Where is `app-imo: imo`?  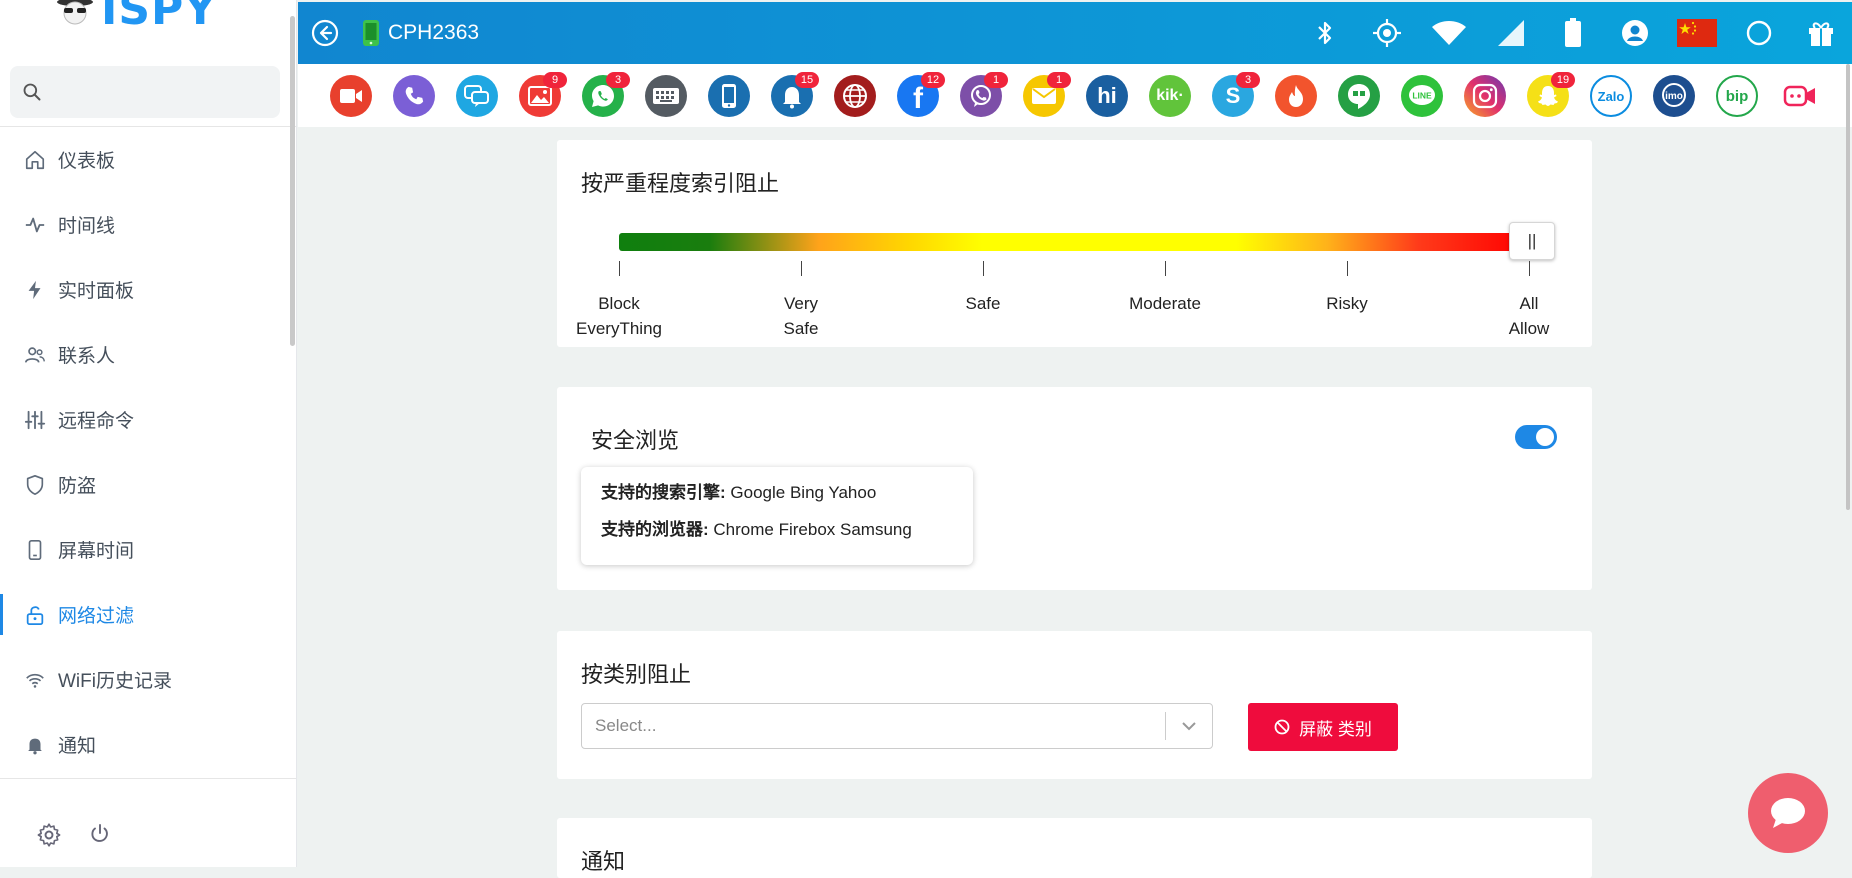 app-imo: imo is located at coordinates (1674, 96).